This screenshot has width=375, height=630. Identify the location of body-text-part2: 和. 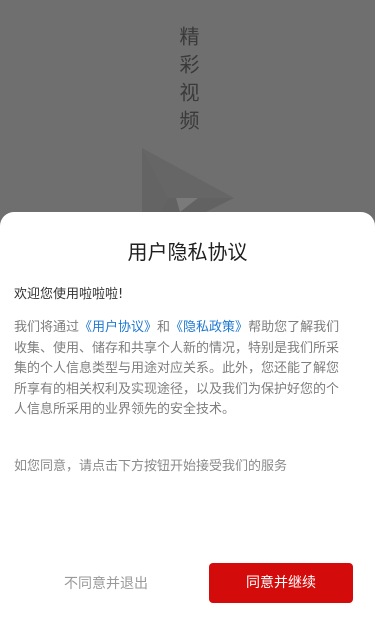
(164, 327).